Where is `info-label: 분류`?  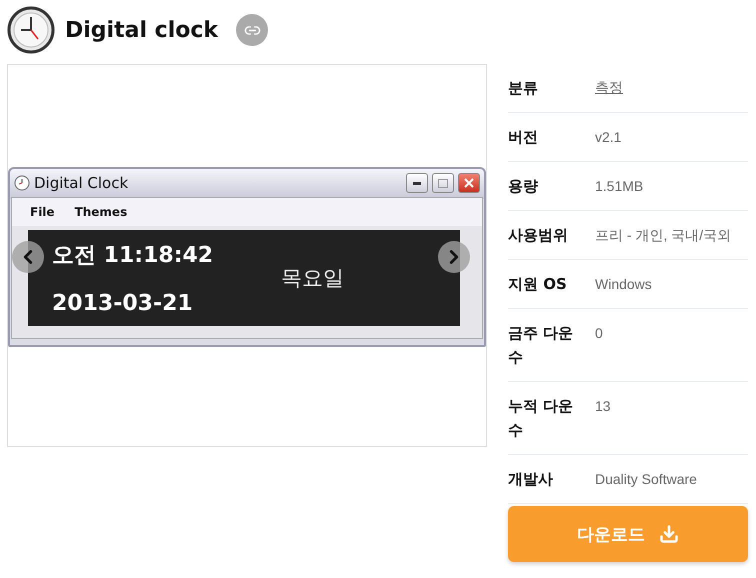 info-label: 분류 is located at coordinates (523, 88).